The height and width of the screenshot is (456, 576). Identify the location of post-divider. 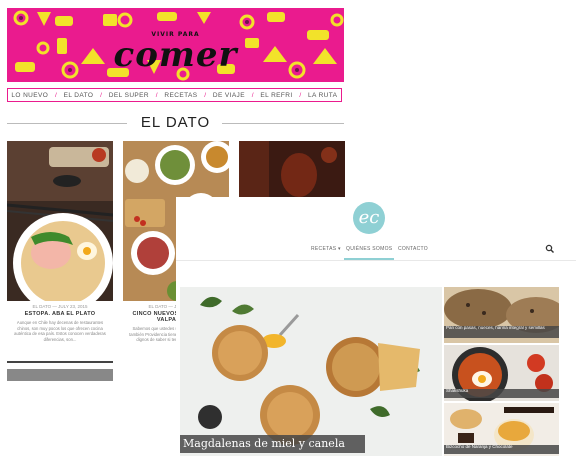
(60, 362).